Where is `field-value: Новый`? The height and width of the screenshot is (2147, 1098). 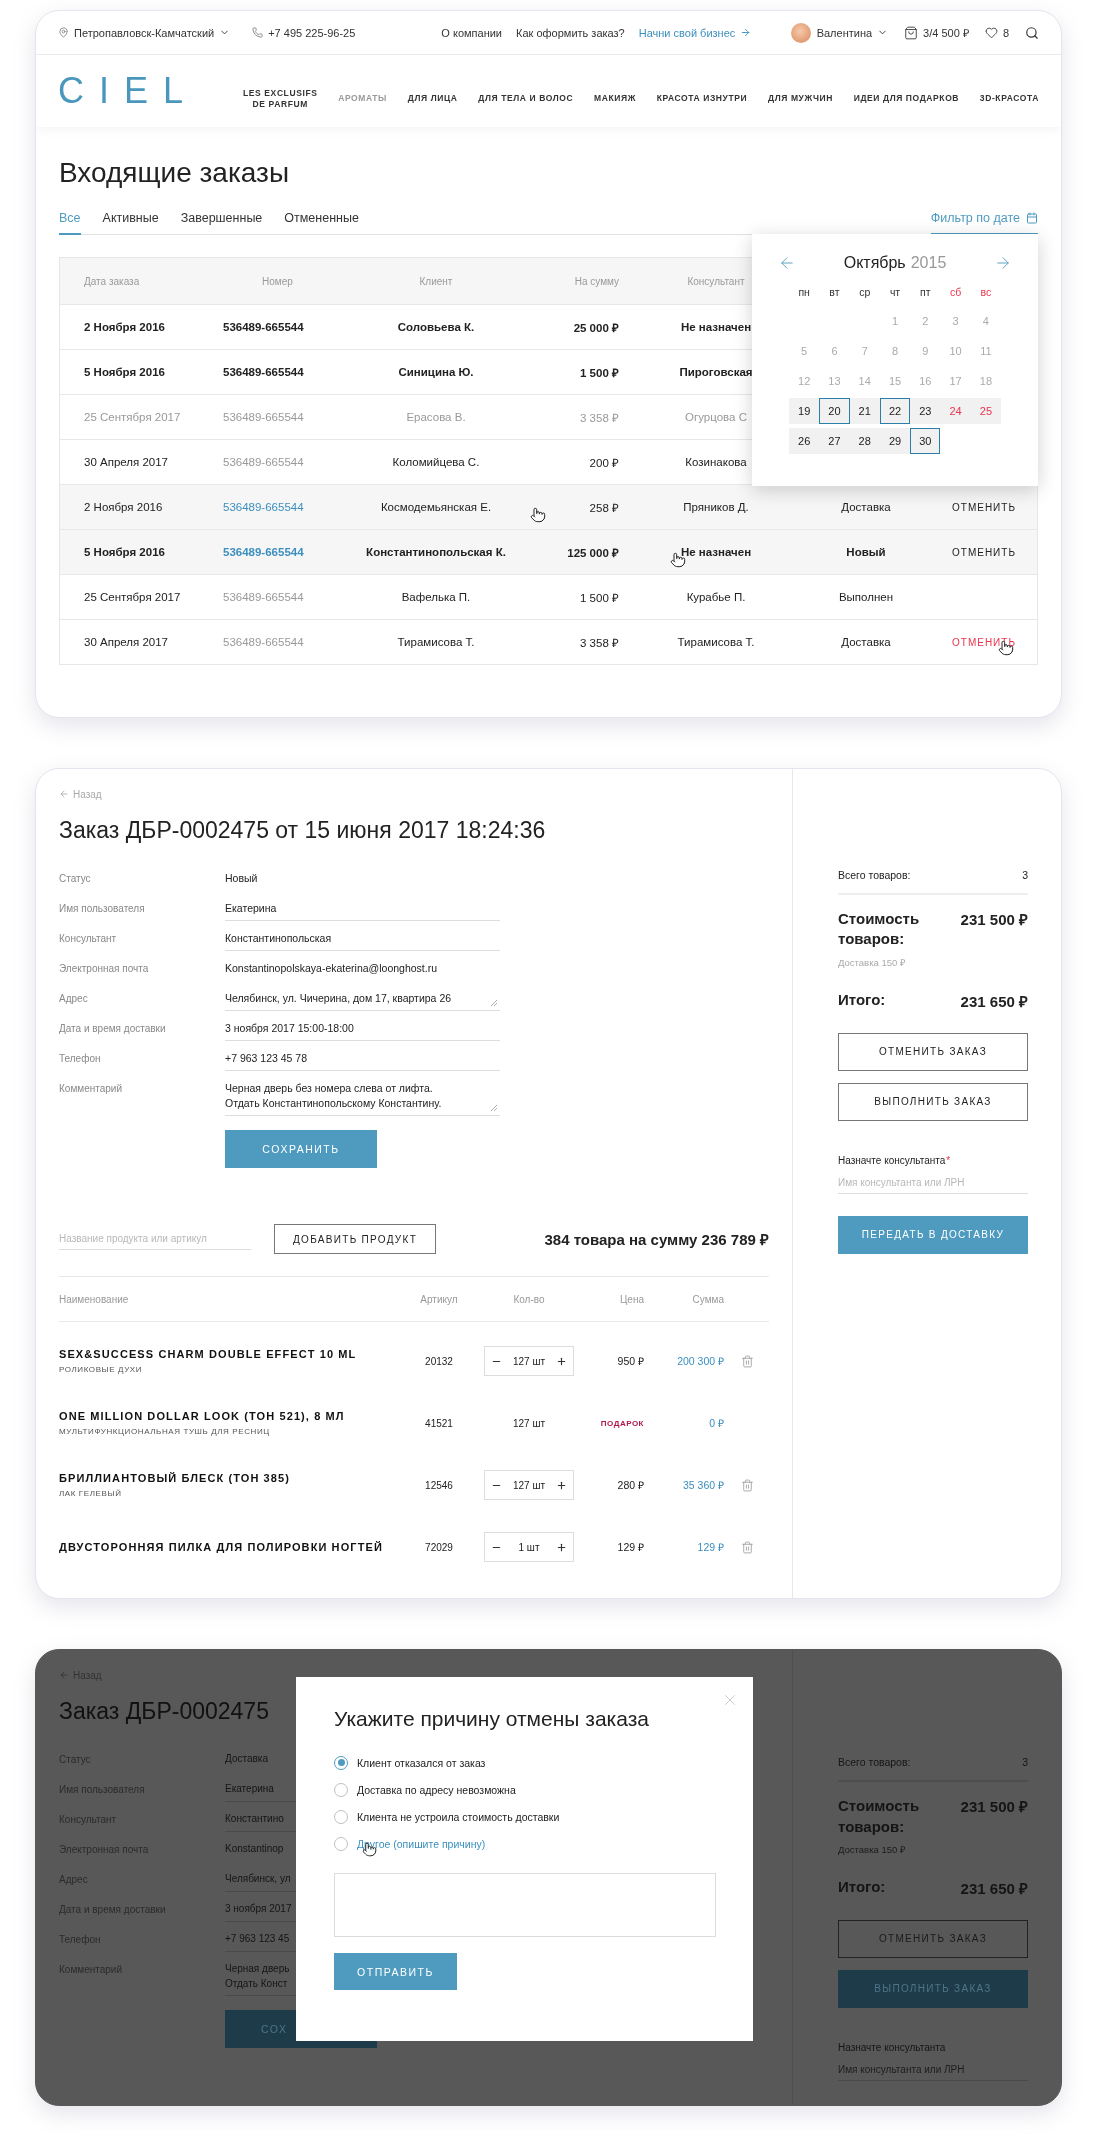 field-value: Новый is located at coordinates (242, 878).